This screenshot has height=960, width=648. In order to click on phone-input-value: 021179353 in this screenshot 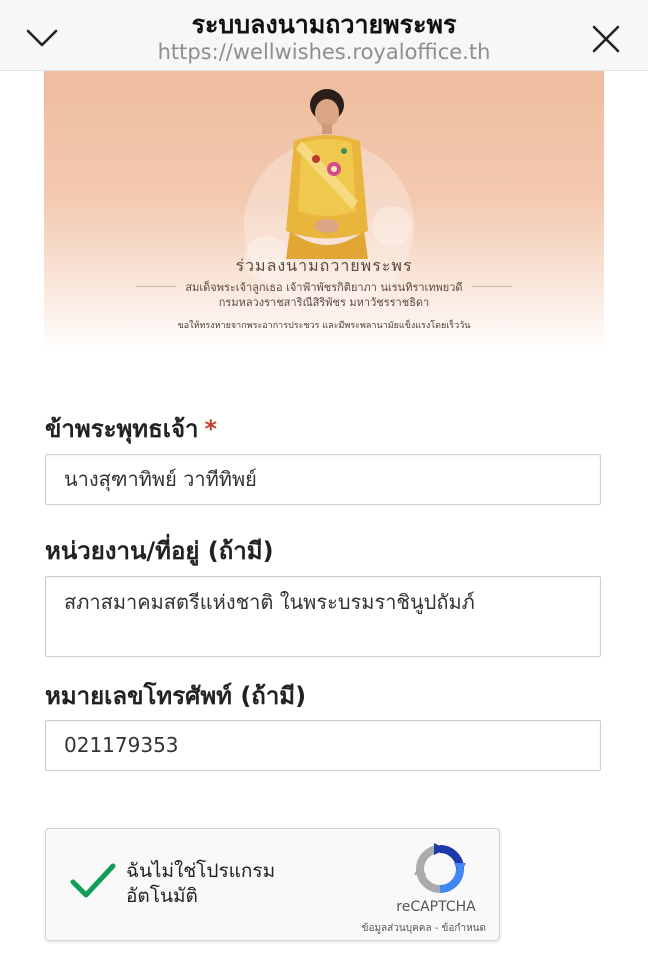, I will do `click(121, 745)`.